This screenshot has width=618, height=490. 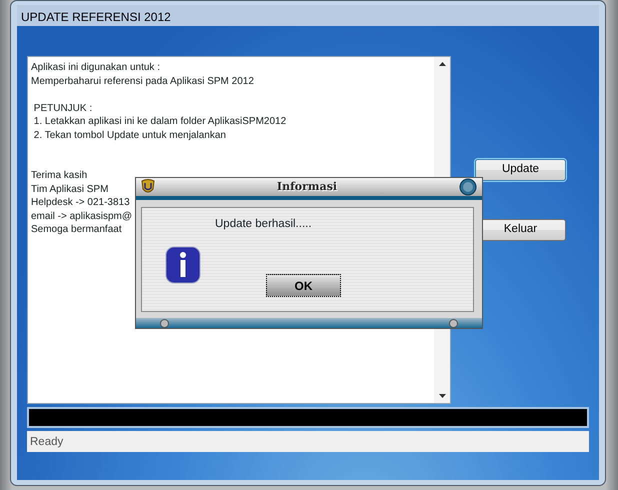 I want to click on text-line: Tim Aplikasi SPM, so click(x=69, y=189).